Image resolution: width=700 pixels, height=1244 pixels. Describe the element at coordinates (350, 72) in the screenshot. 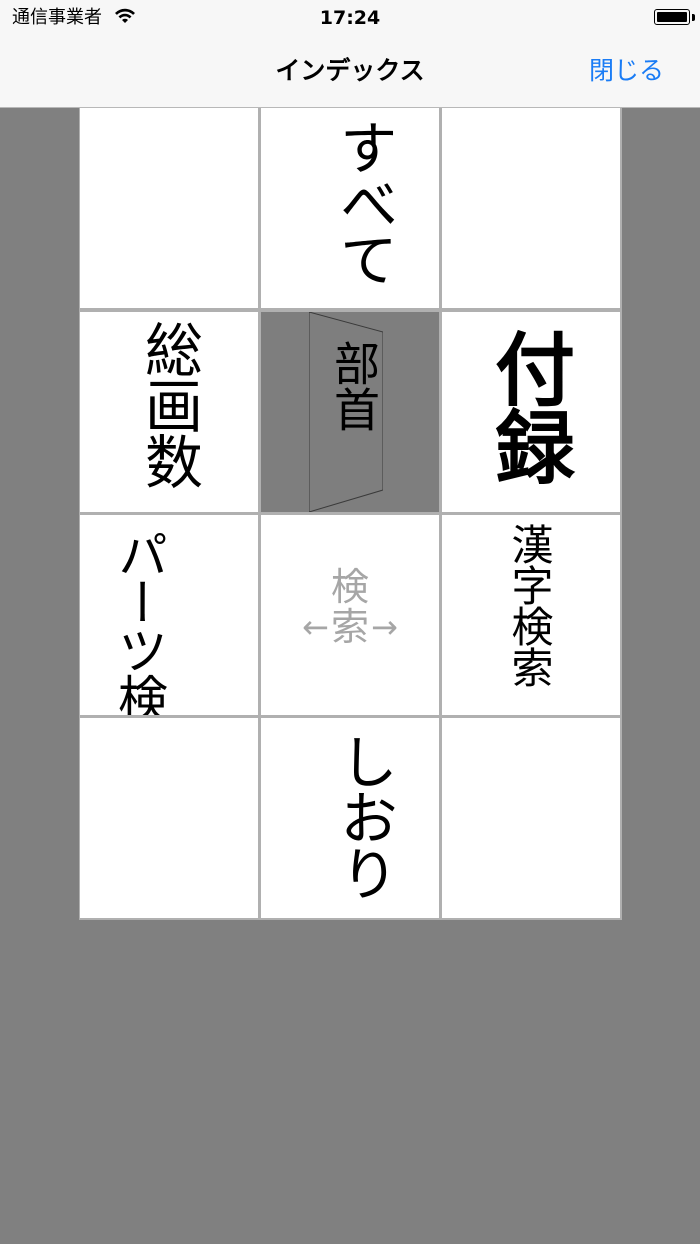

I see `navigation-bar: インデックス 閉じる` at that location.